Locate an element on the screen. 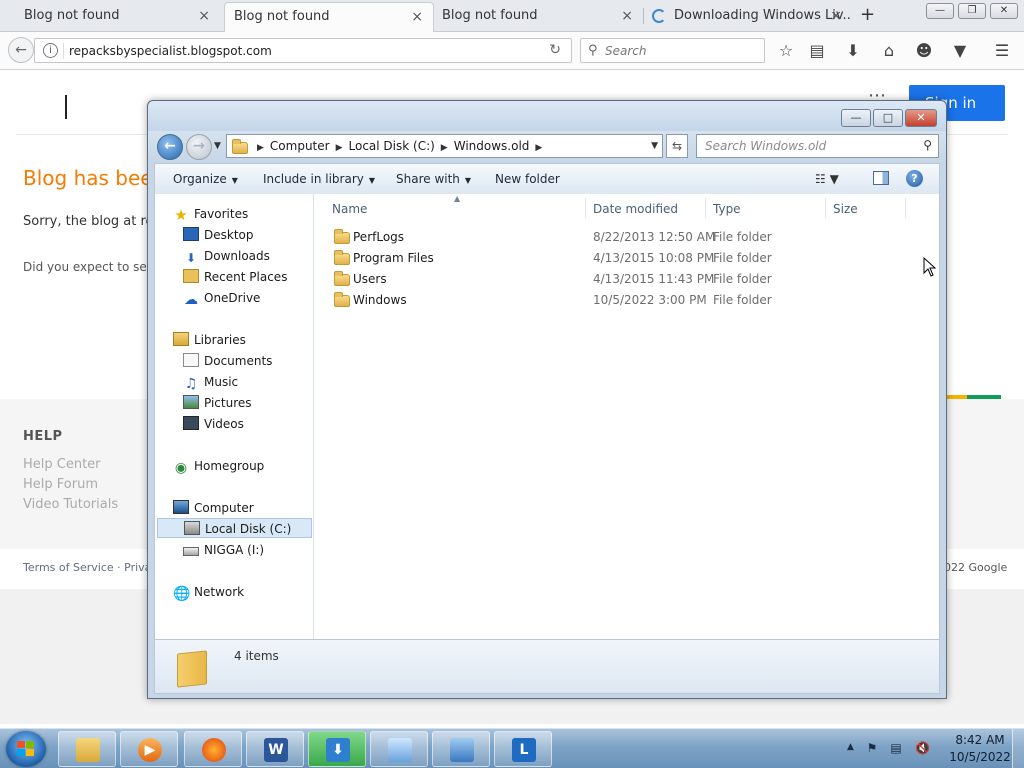 The image size is (1024, 768). change-view-icon: ☷ ▼ is located at coordinates (827, 179).